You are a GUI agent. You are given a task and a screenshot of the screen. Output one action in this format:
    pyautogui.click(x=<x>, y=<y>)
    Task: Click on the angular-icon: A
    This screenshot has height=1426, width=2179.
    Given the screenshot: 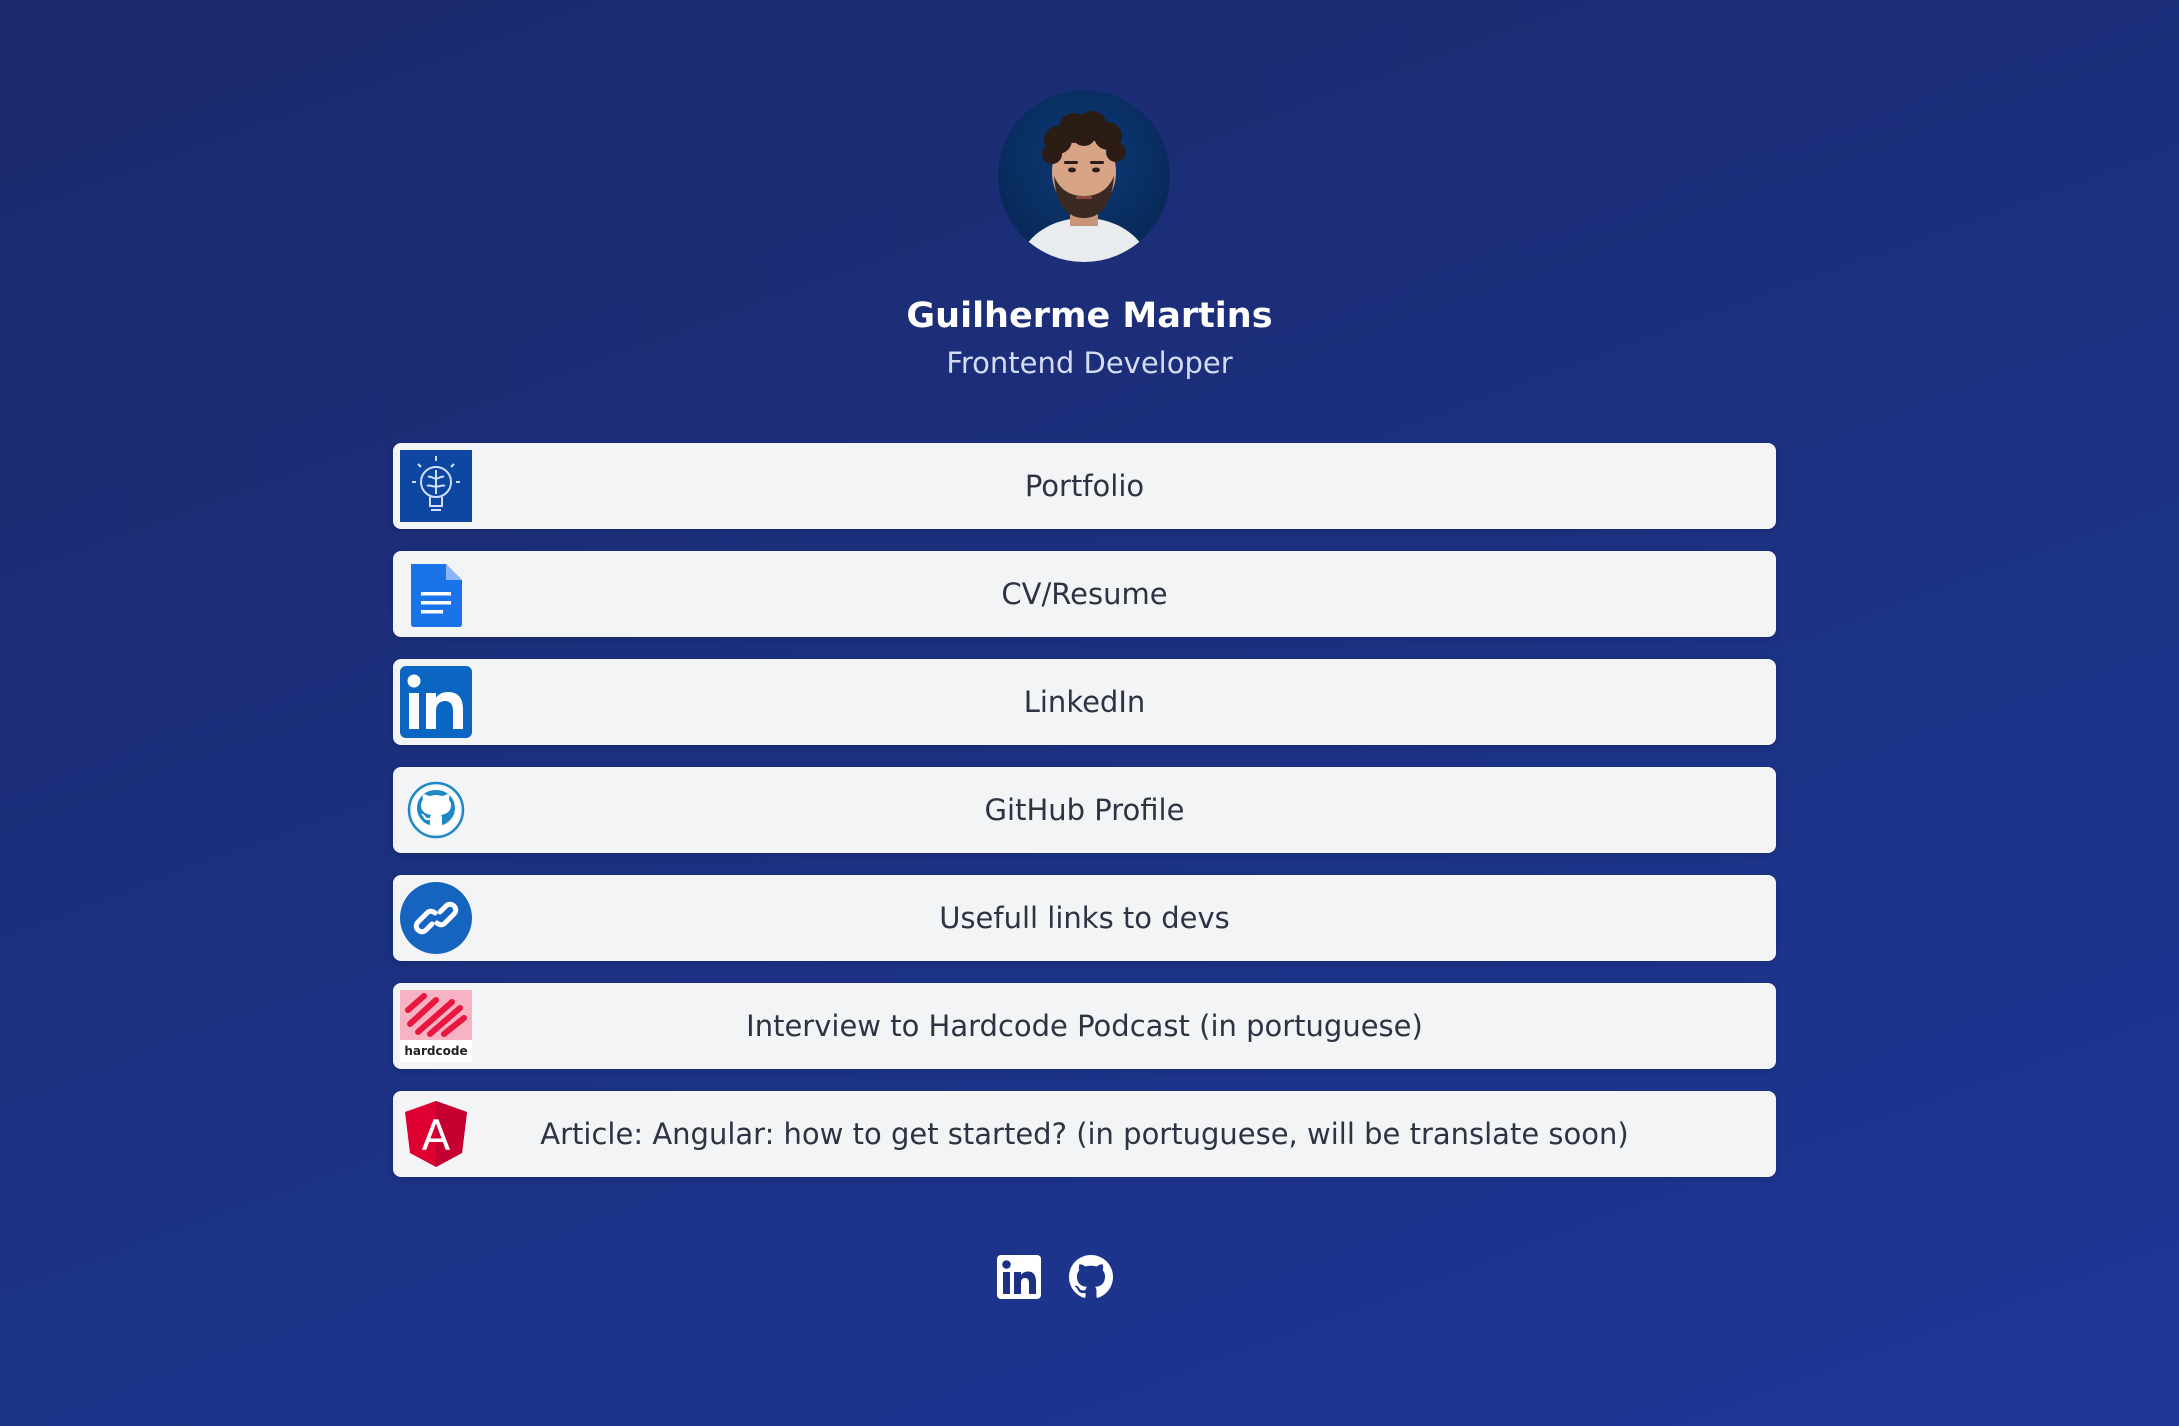 What is the action you would take?
    pyautogui.click(x=436, y=1134)
    